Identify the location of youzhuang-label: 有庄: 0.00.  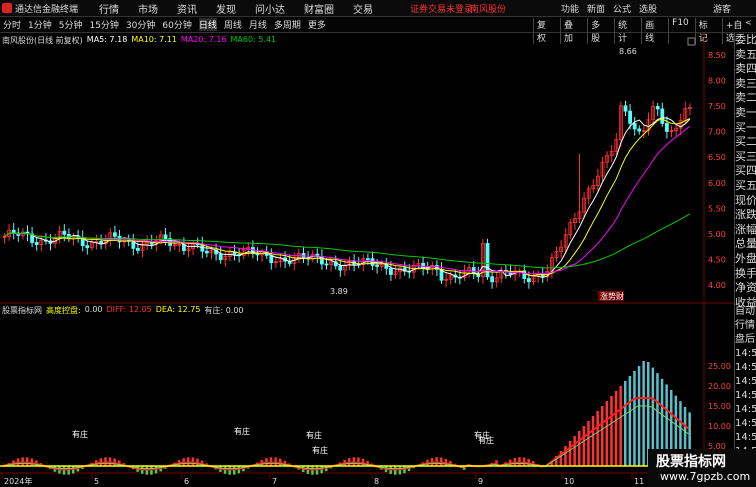
(224, 310).